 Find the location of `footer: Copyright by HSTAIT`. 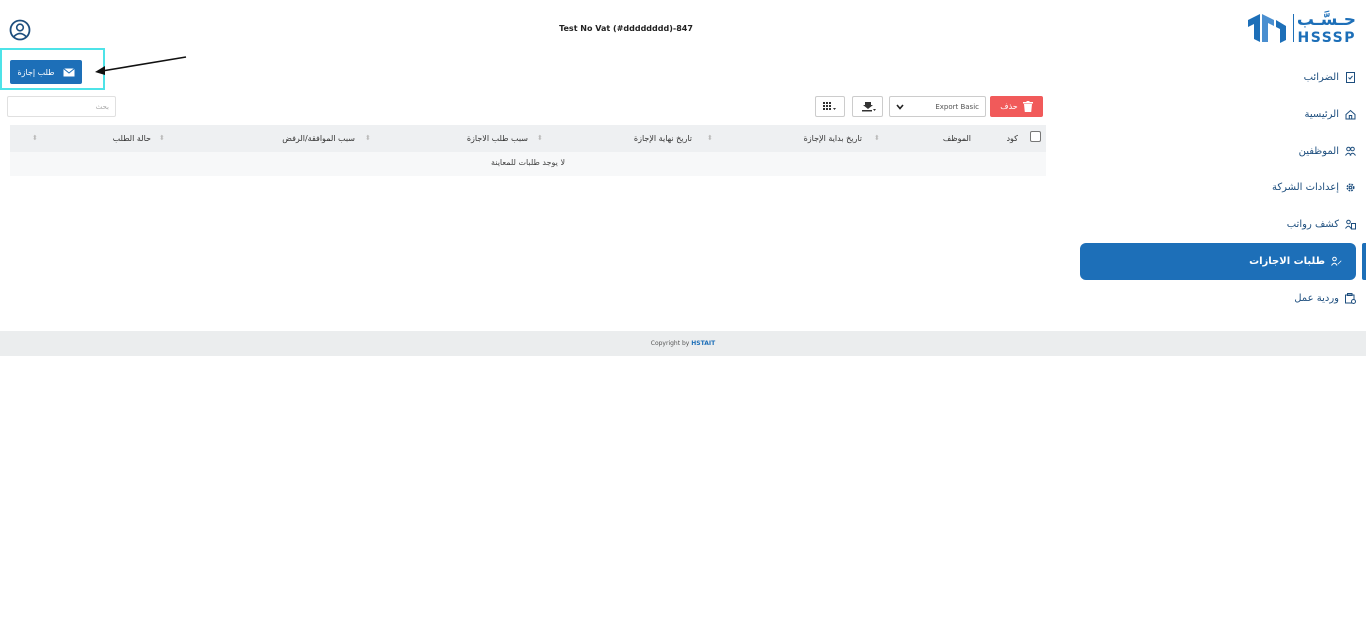

footer: Copyright by HSTAIT is located at coordinates (683, 343).